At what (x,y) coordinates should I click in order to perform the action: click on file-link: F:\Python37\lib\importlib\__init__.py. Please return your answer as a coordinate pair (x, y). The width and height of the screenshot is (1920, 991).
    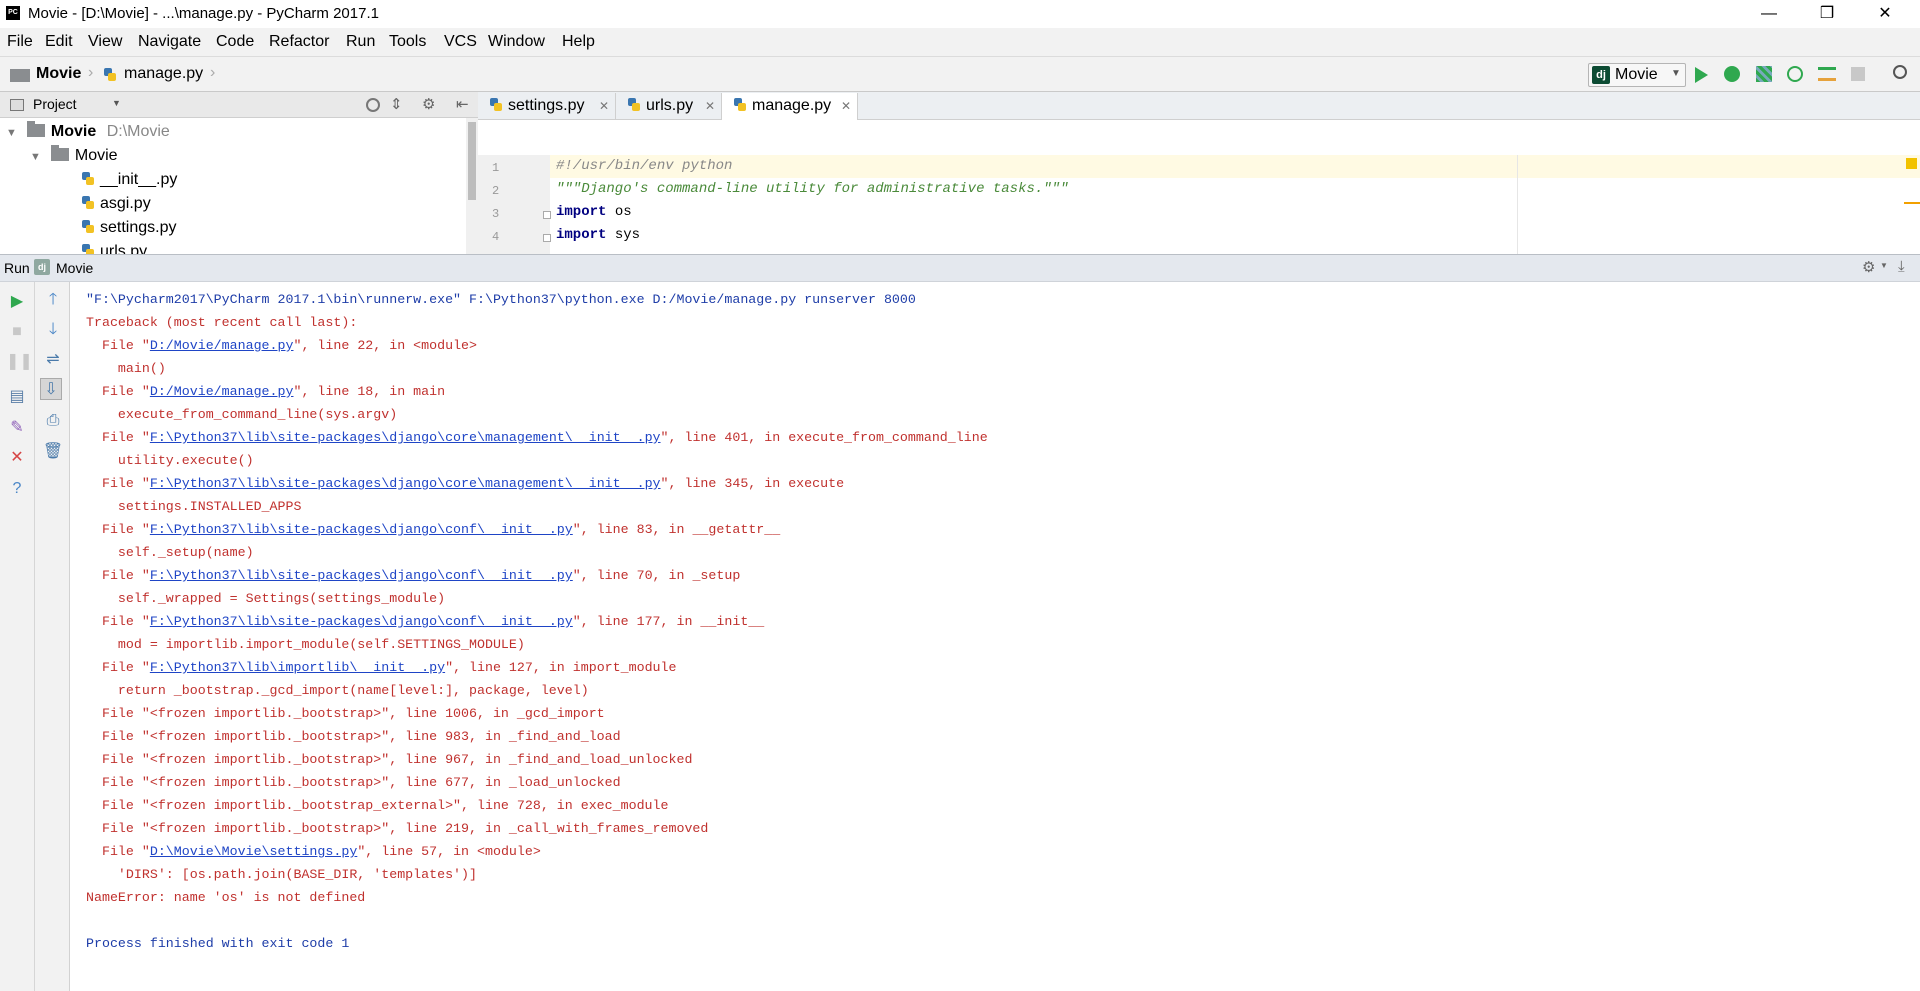
    Looking at the image, I should click on (297, 667).